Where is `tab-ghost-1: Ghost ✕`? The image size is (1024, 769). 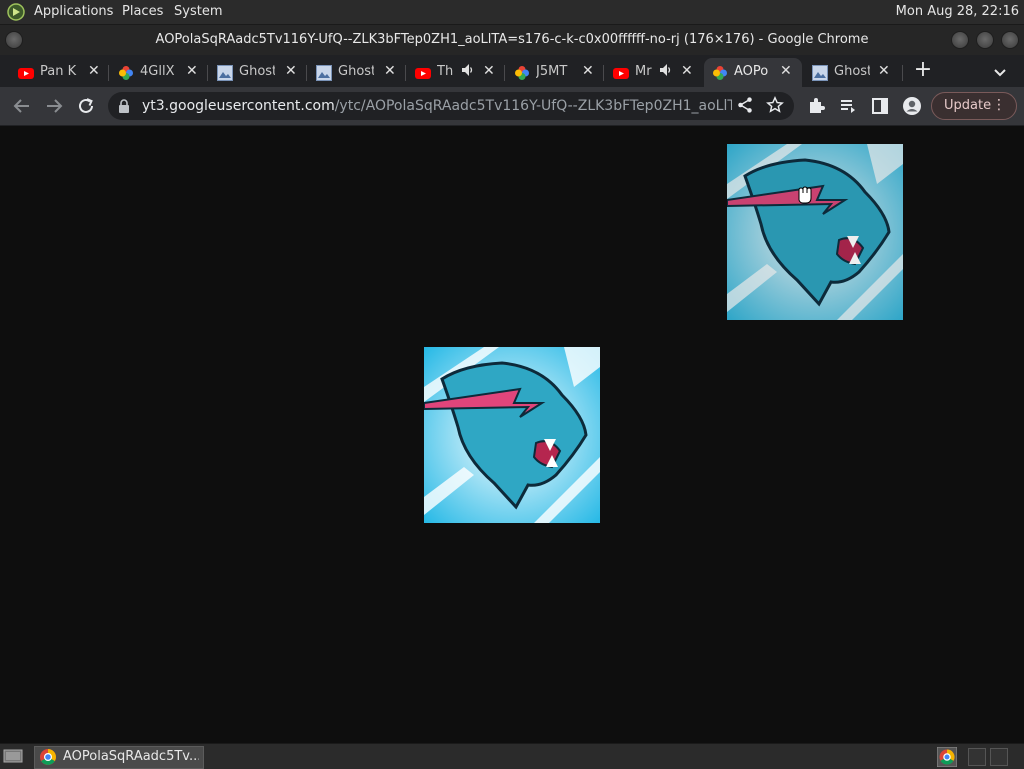 tab-ghost-1: Ghost ✕ is located at coordinates (258, 72).